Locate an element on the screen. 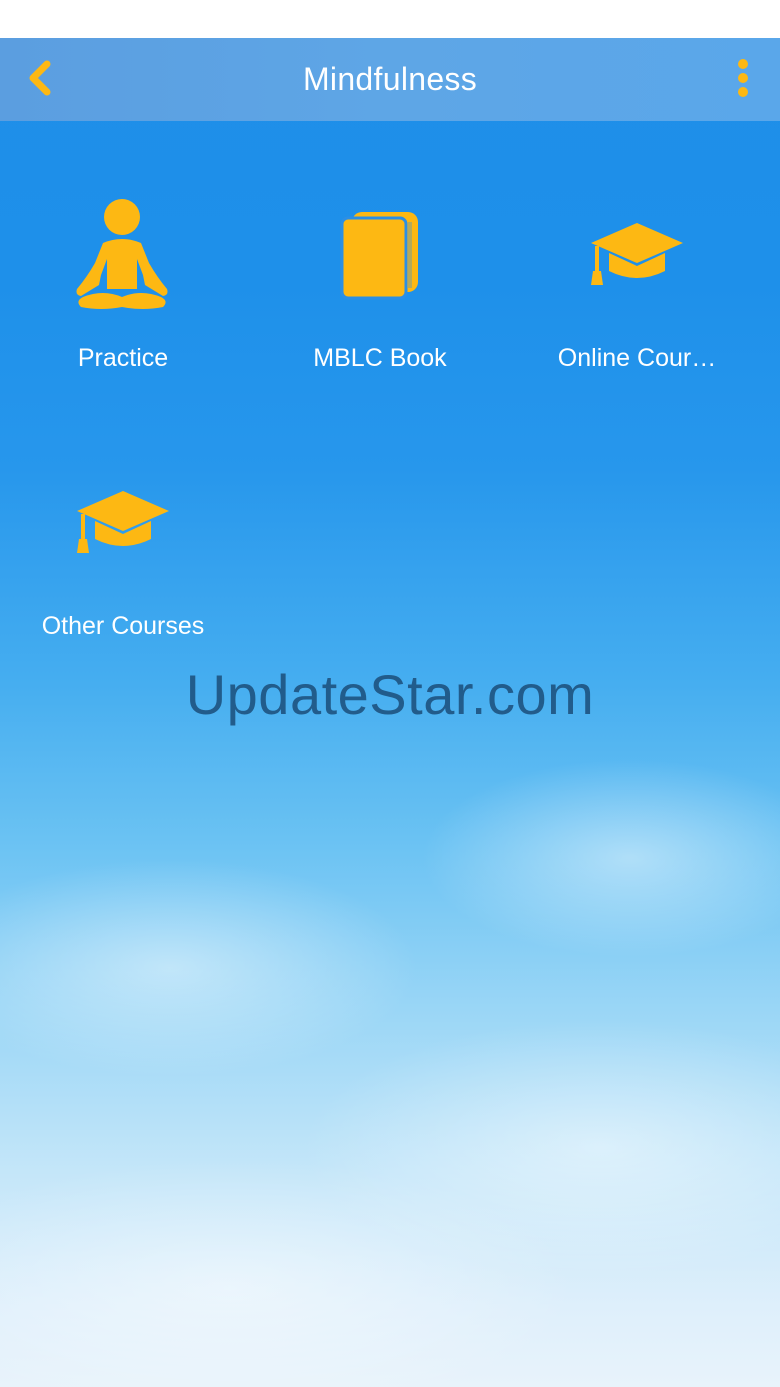  tile-label: Practice is located at coordinates (123, 358).